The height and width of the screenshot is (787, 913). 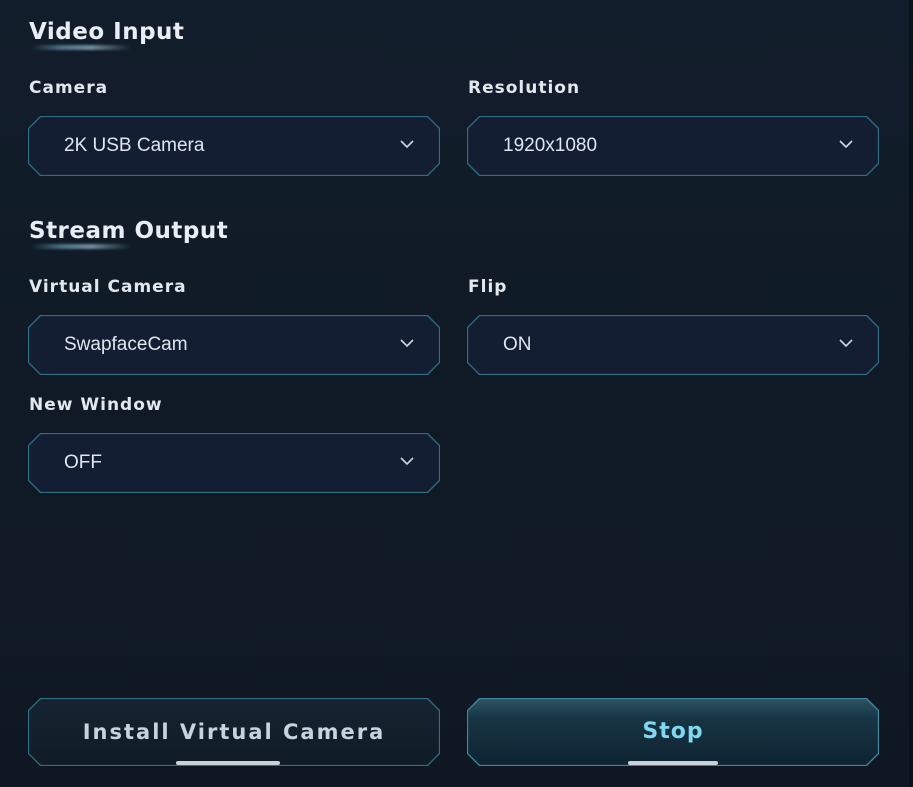 I want to click on stop-label: Stop, so click(x=673, y=731).